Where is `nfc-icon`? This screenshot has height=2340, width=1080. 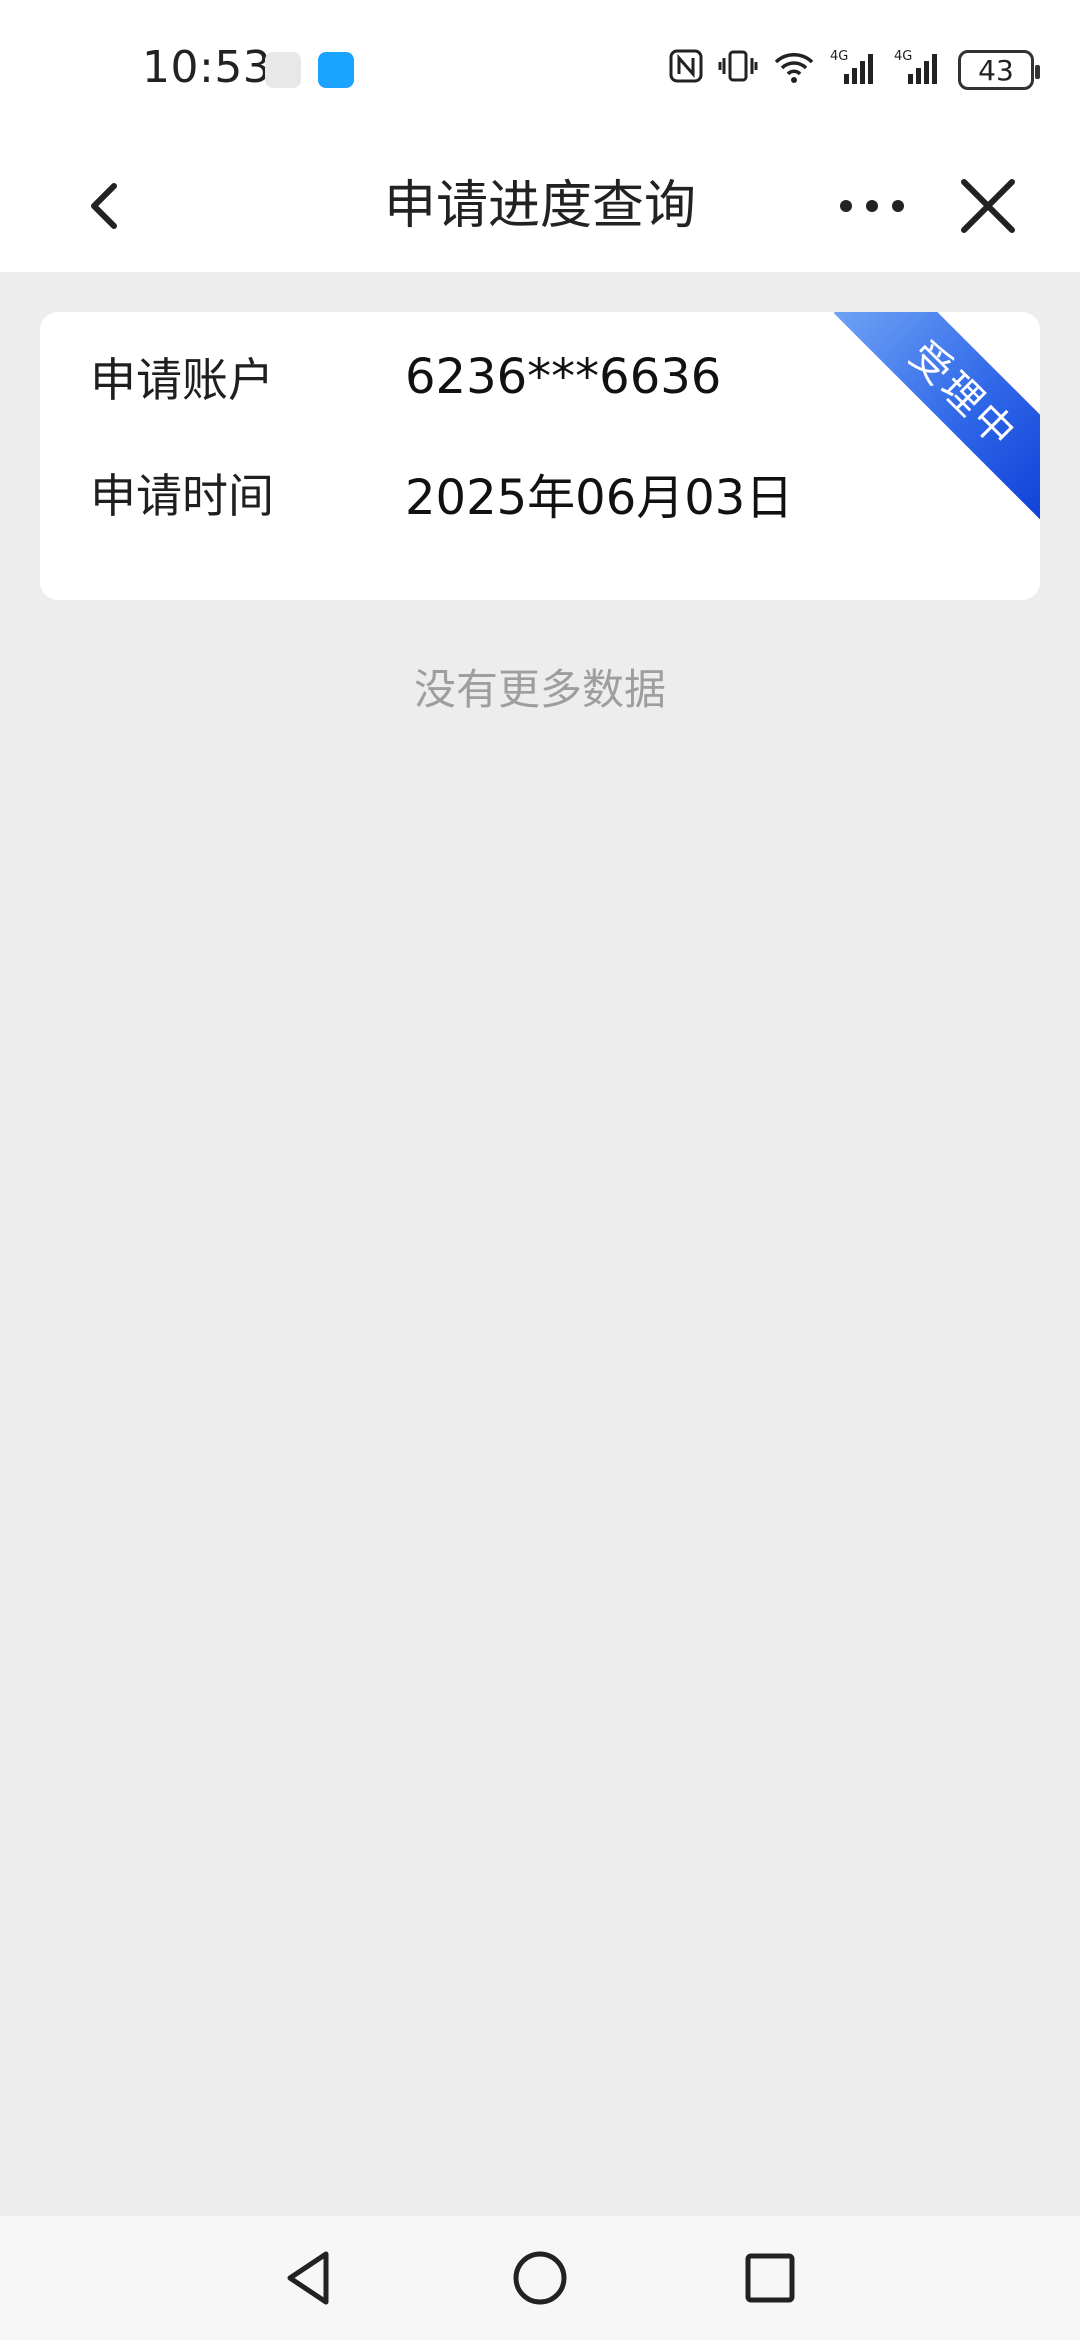
nfc-icon is located at coordinates (686, 70).